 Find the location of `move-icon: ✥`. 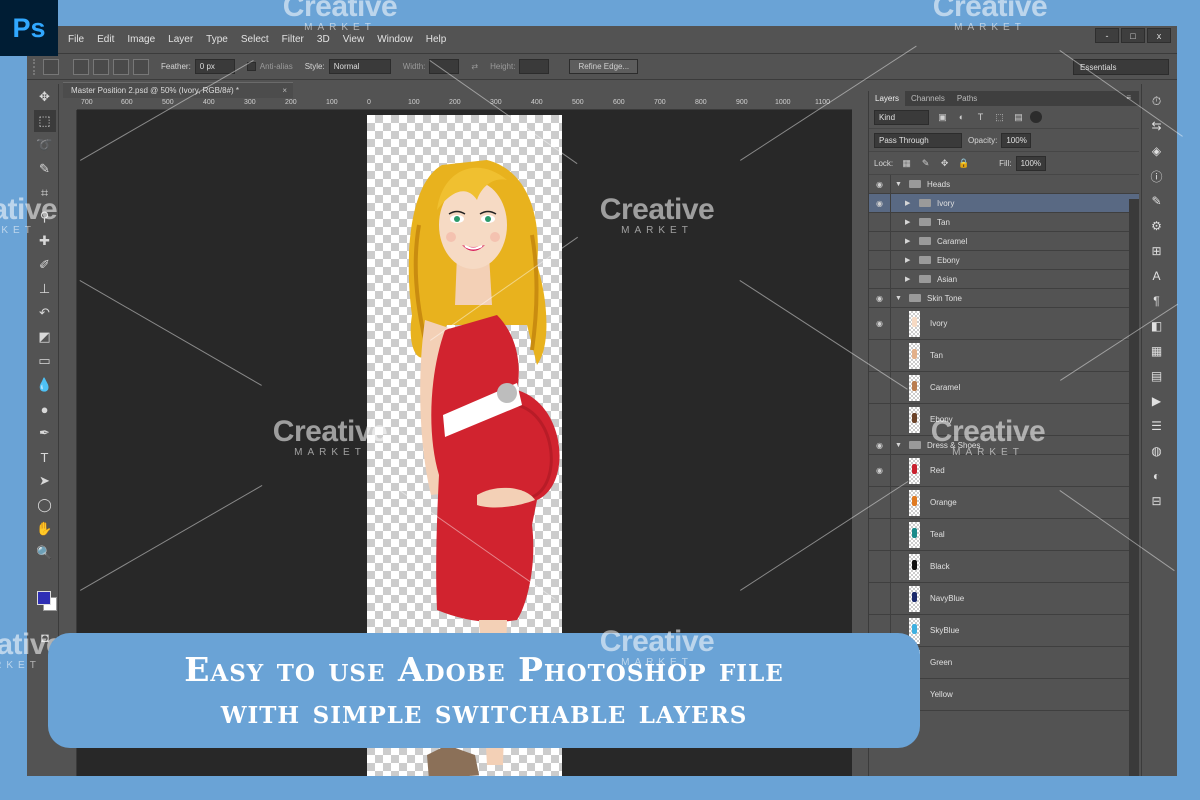

move-icon: ✥ is located at coordinates (45, 97).